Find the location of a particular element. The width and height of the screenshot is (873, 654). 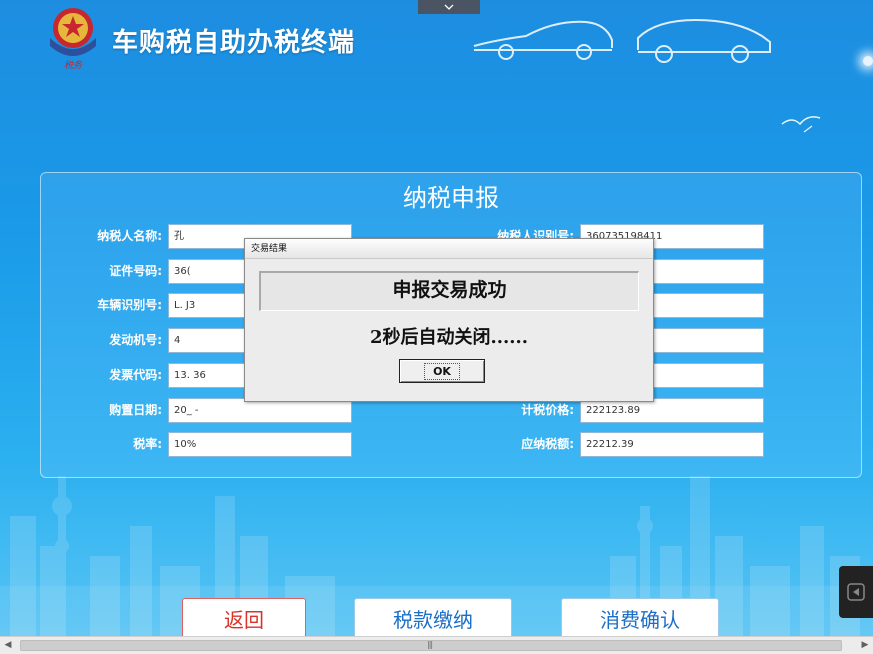

car-outlines-icon is located at coordinates (622, 40).